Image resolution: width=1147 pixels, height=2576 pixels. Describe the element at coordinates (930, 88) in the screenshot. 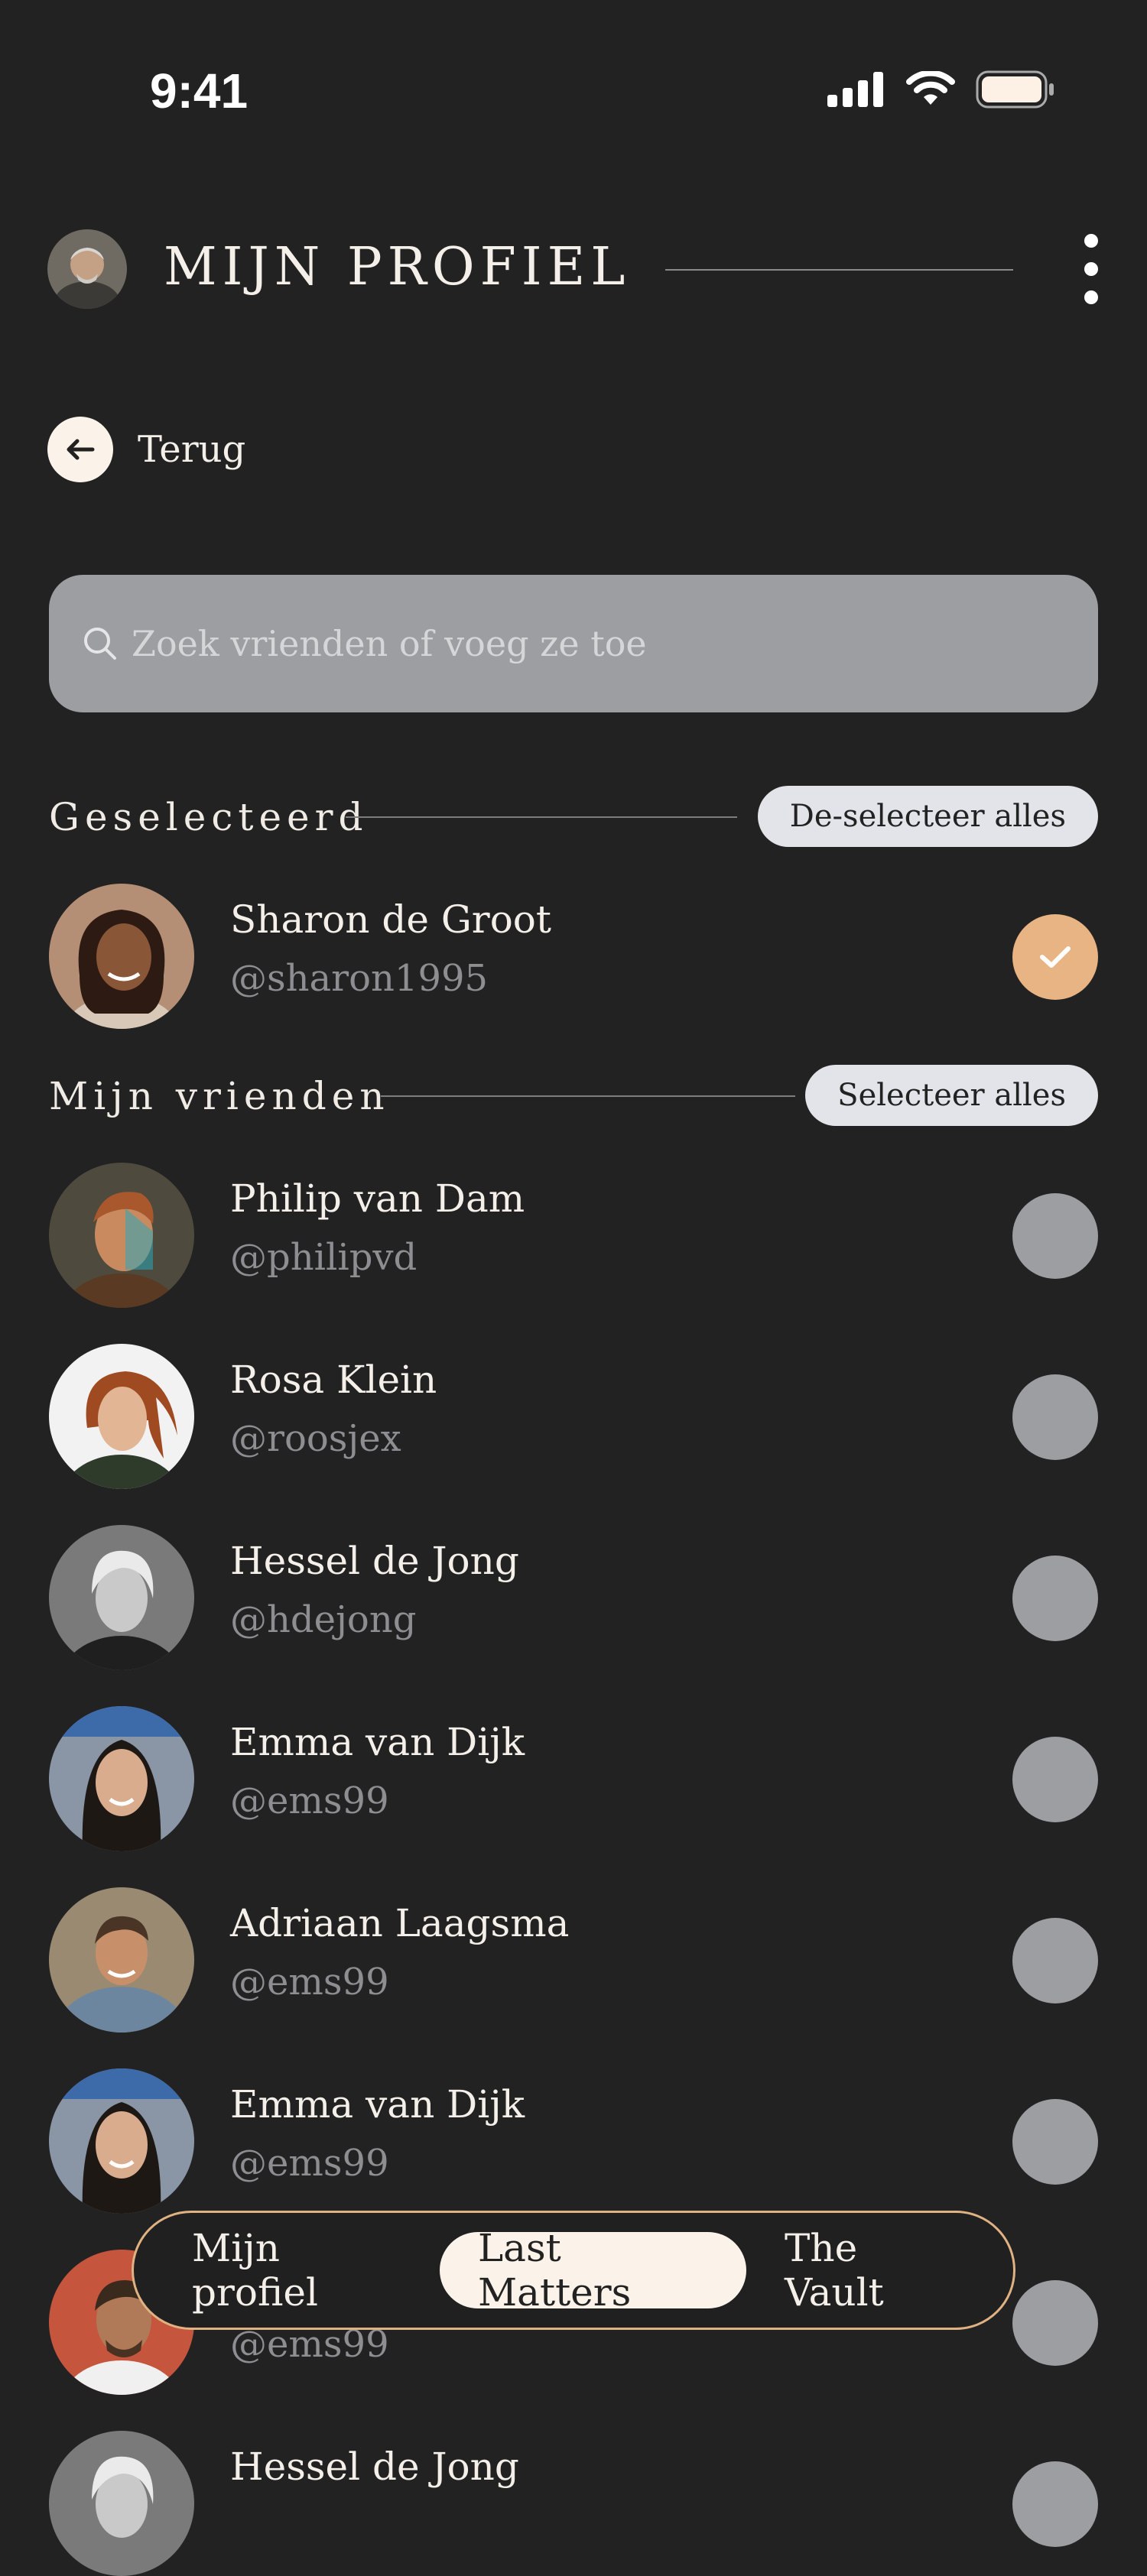

I see `wifi-icon` at that location.